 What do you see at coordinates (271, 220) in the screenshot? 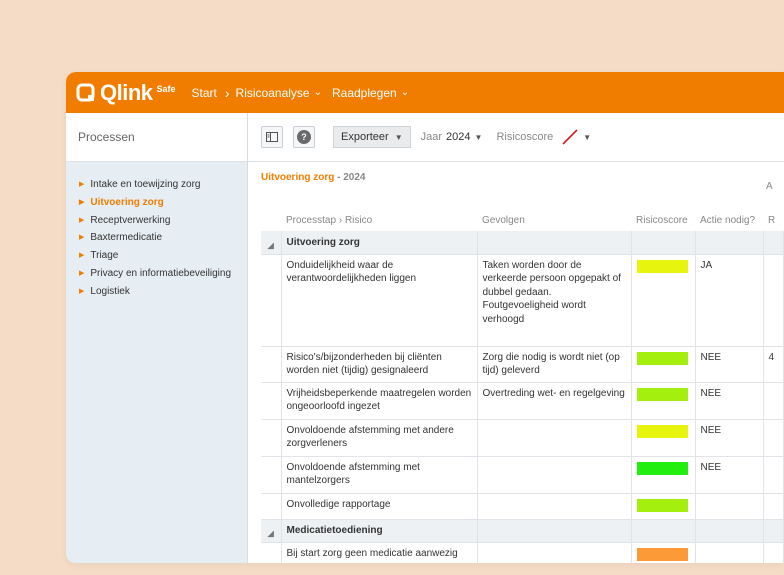
I see `header-toggle` at bounding box center [271, 220].